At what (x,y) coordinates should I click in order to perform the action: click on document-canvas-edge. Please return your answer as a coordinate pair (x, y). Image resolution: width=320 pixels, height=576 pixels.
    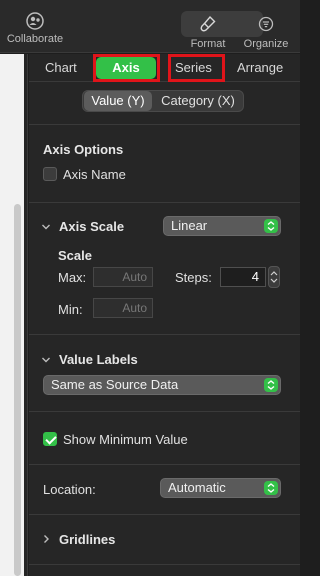
    Looking at the image, I should click on (14, 315).